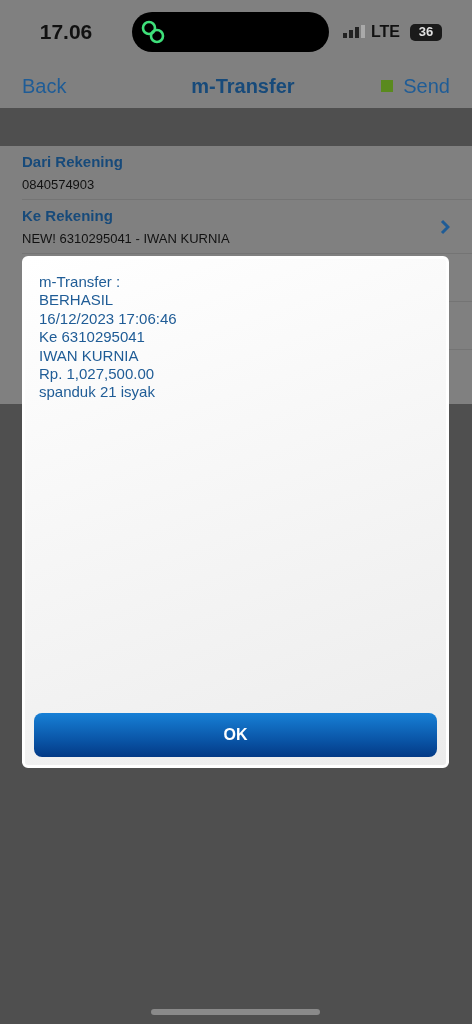 Image resolution: width=472 pixels, height=1024 pixels. What do you see at coordinates (247, 227) in the screenshot?
I see `list-row: Ke Rekening NEW! 6310295041 - IWAN KURNIA` at bounding box center [247, 227].